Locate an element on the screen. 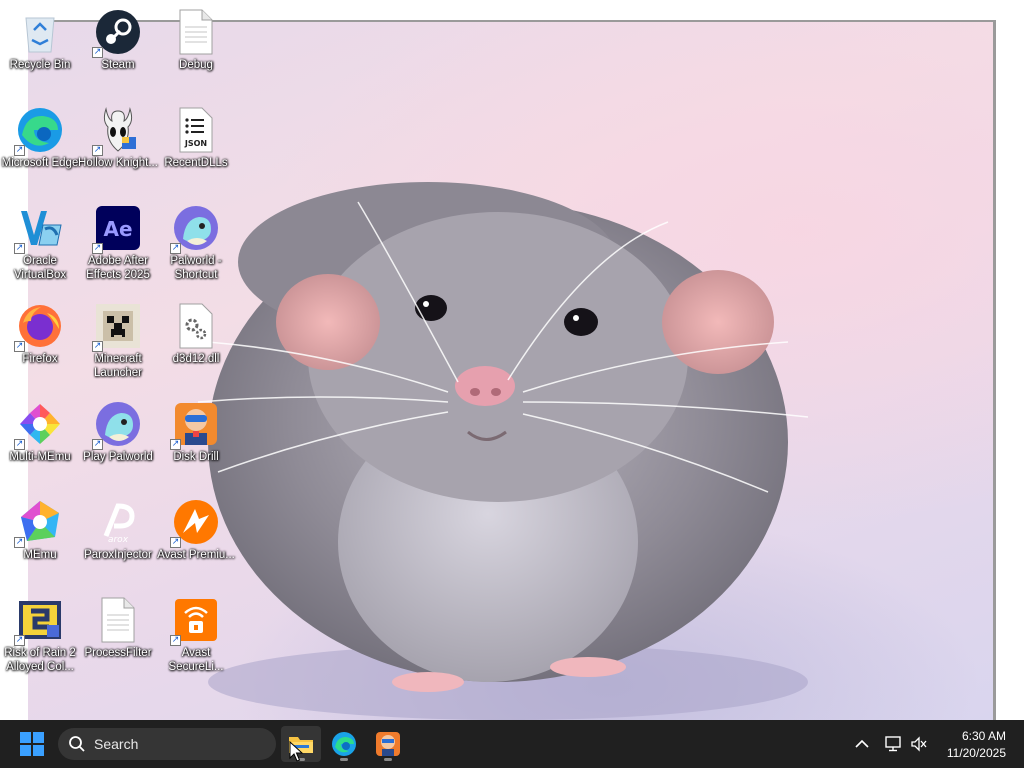 This screenshot has height=768, width=1024. desktop-icon-label: ParoxInjector is located at coordinates (118, 555).